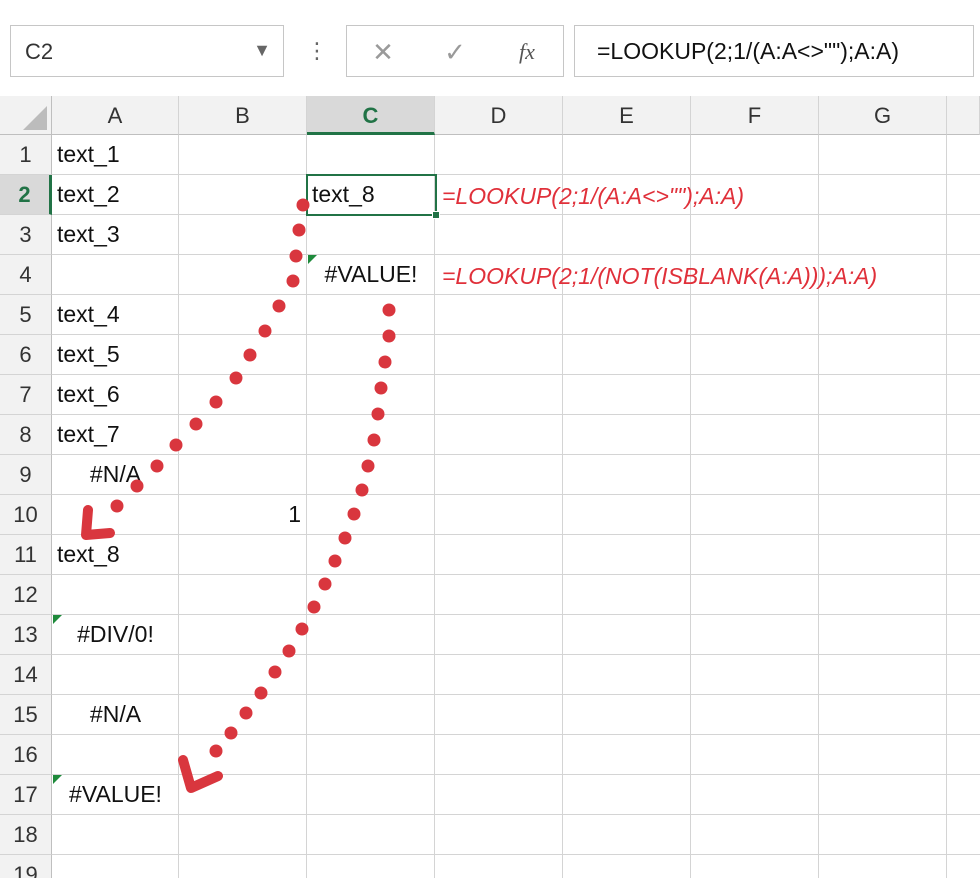  What do you see at coordinates (593, 196) in the screenshot?
I see `annotation-formula-row2: =LOOKUP(2;1/(A:A<>"");A:A)` at bounding box center [593, 196].